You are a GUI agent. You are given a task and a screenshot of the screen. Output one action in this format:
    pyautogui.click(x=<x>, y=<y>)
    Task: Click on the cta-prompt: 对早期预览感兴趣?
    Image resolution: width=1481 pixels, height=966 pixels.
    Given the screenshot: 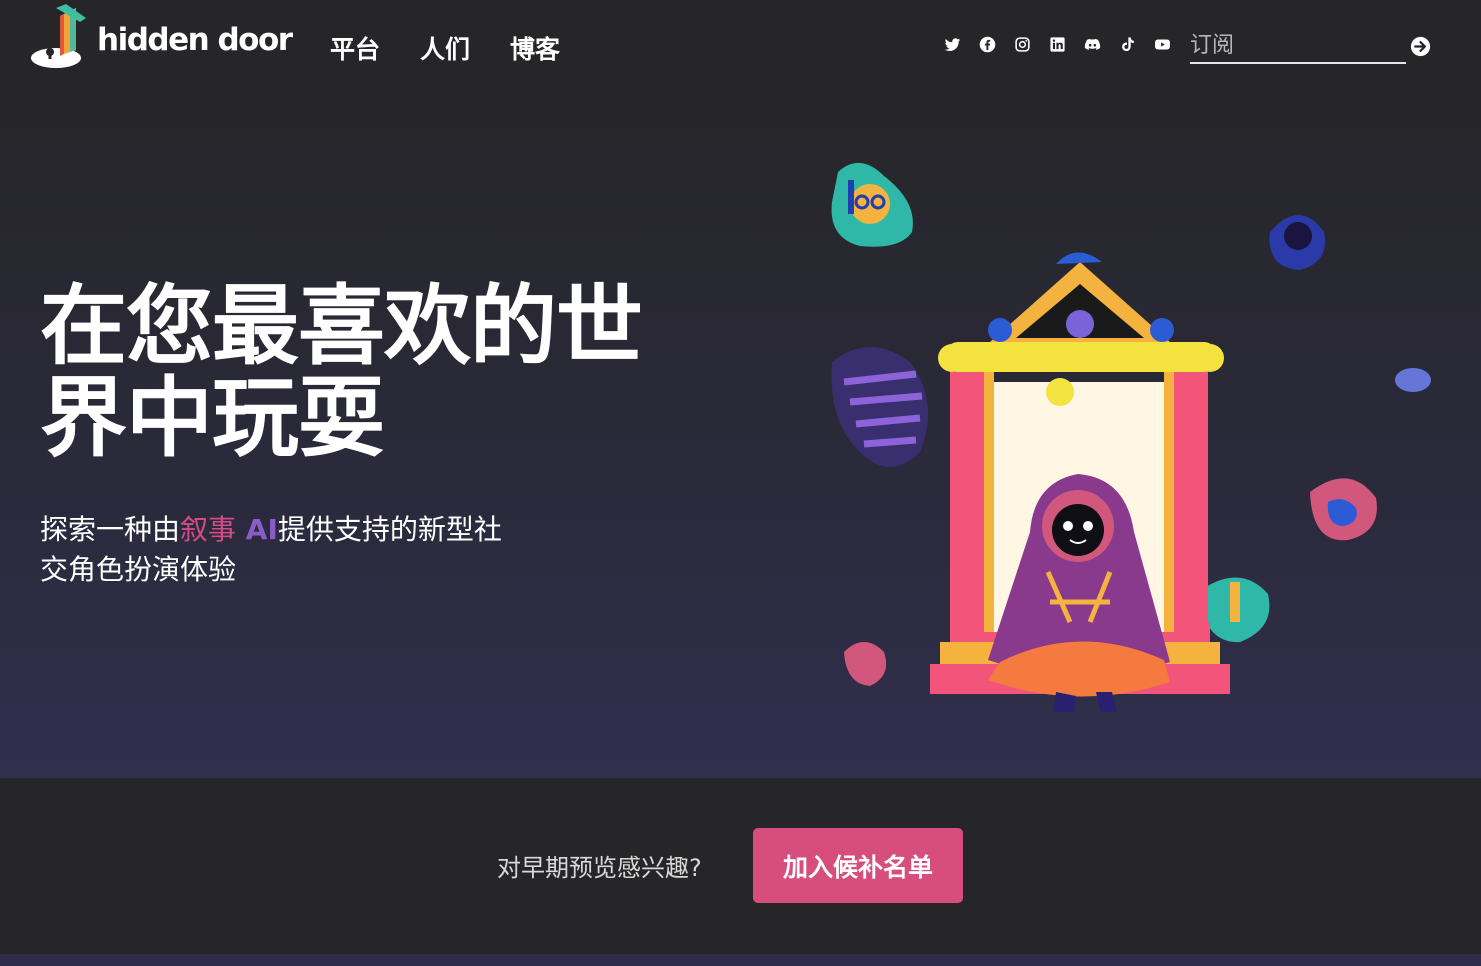 What is the action you would take?
    pyautogui.click(x=599, y=868)
    